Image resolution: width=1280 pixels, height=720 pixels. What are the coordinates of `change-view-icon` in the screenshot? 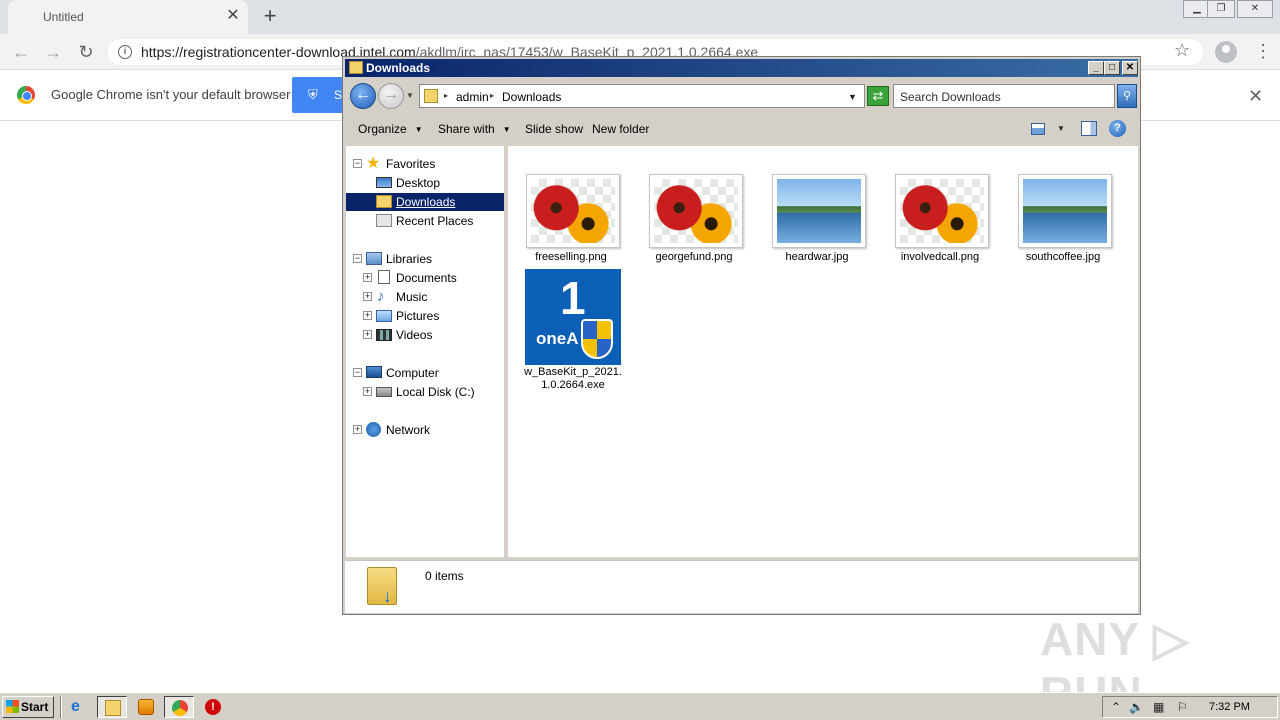 It's located at (1038, 129).